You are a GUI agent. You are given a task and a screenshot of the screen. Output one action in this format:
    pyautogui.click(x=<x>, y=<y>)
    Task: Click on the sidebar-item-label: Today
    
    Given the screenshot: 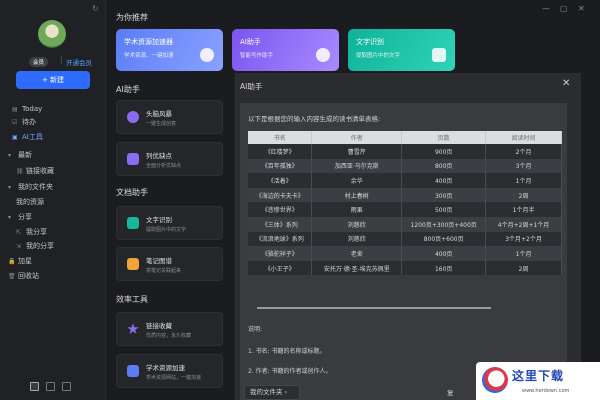 What is the action you would take?
    pyautogui.click(x=32, y=109)
    